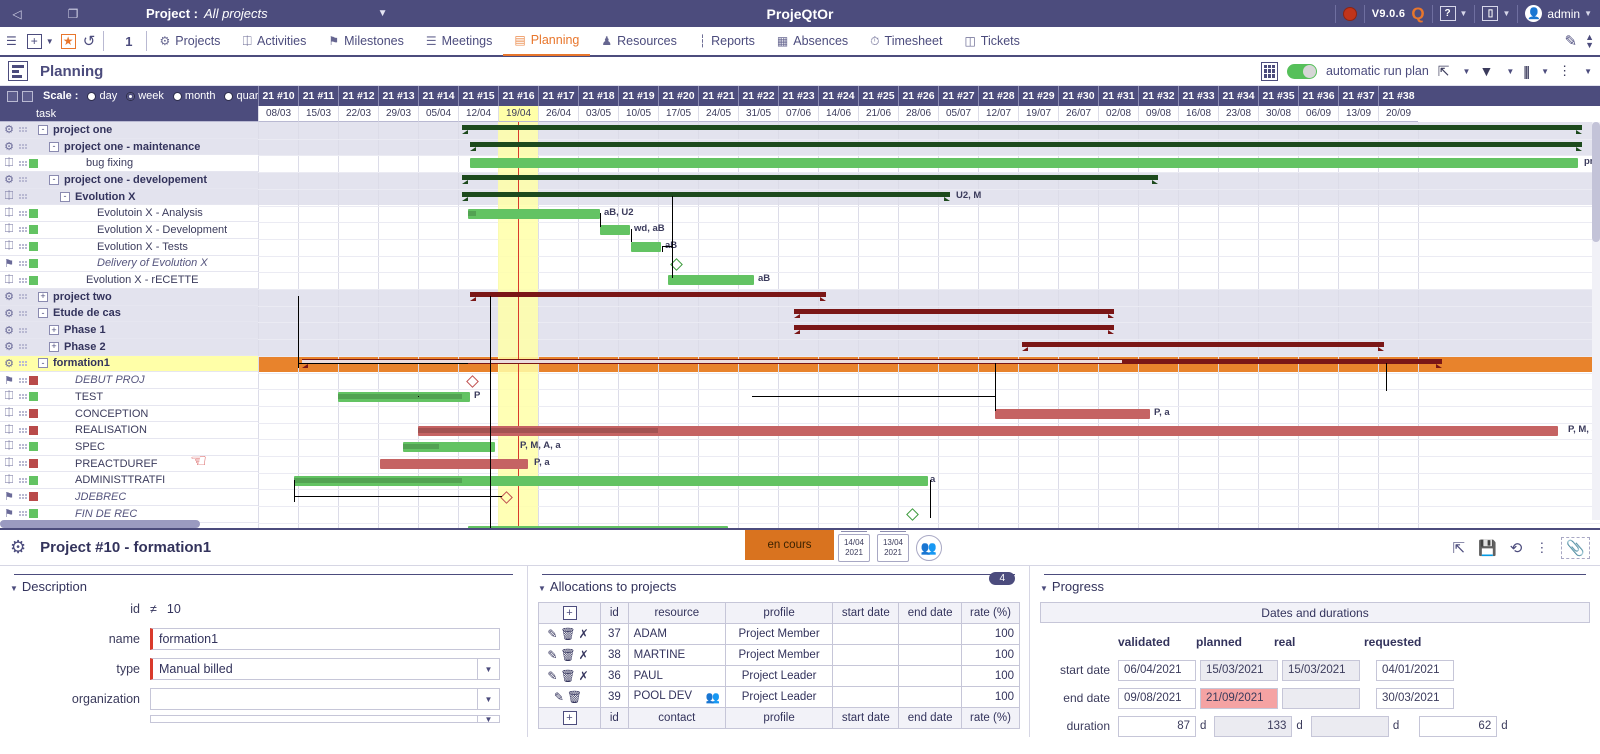 The height and width of the screenshot is (754, 1600). I want to click on back-arrow-icon: ◁, so click(17, 13).